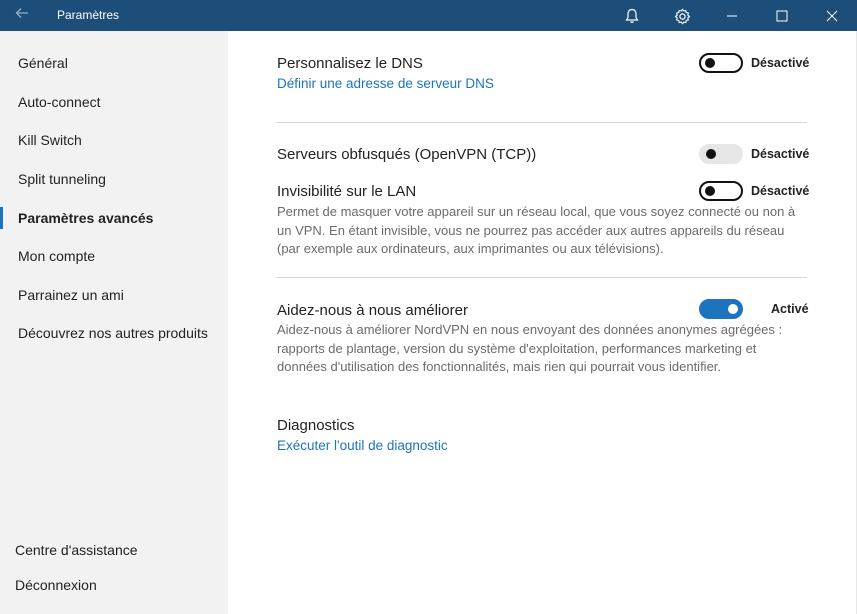 The height and width of the screenshot is (614, 857). I want to click on sidebar-item-kill-switch: Kill Switch, so click(114, 140).